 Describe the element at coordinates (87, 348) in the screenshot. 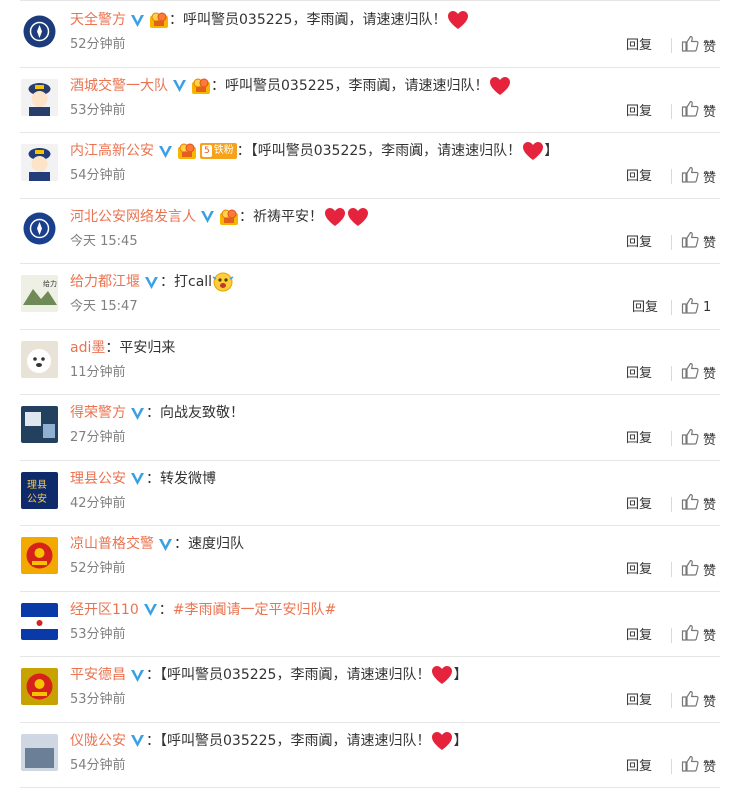

I see `comment-username: adi墨` at that location.